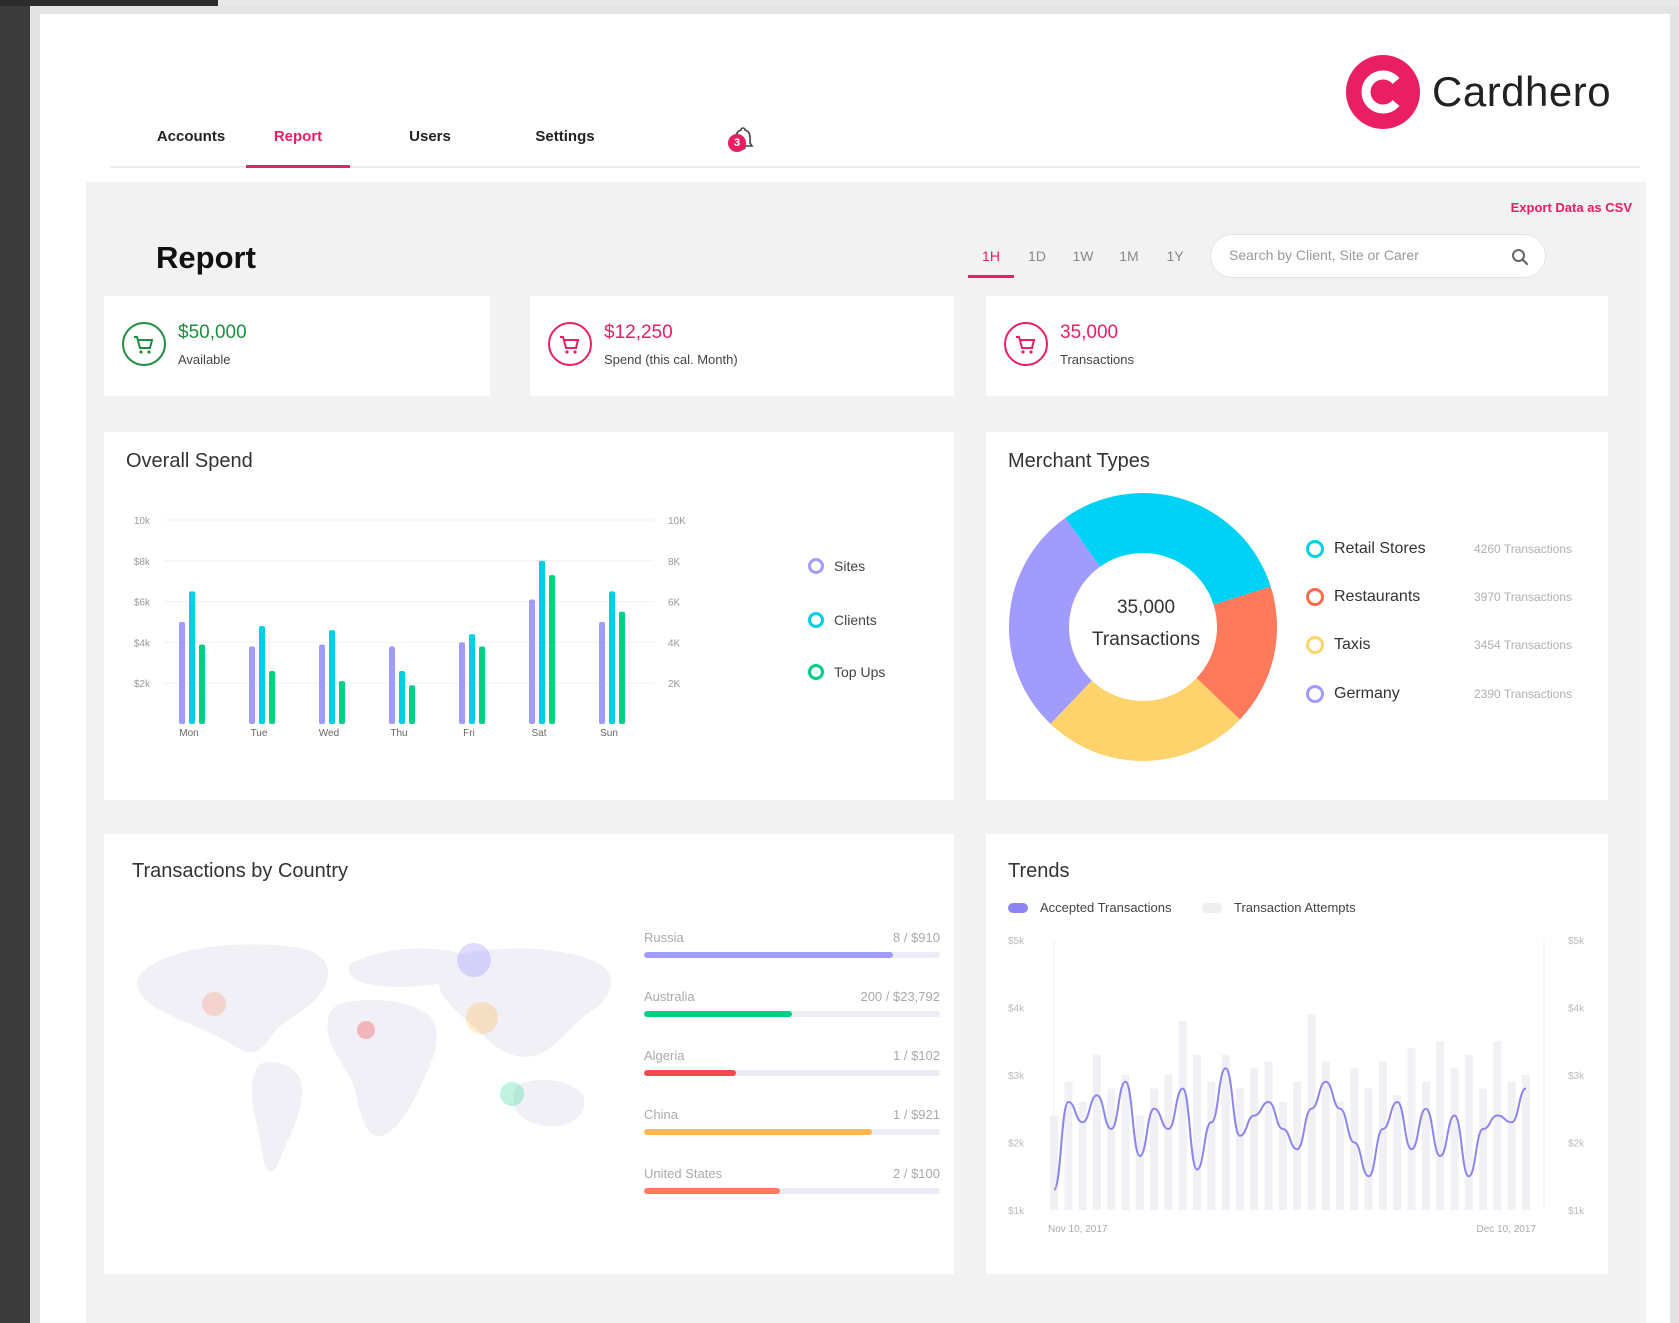 The image size is (1679, 1323). What do you see at coordinates (570, 344) in the screenshot?
I see `cart-icon` at bounding box center [570, 344].